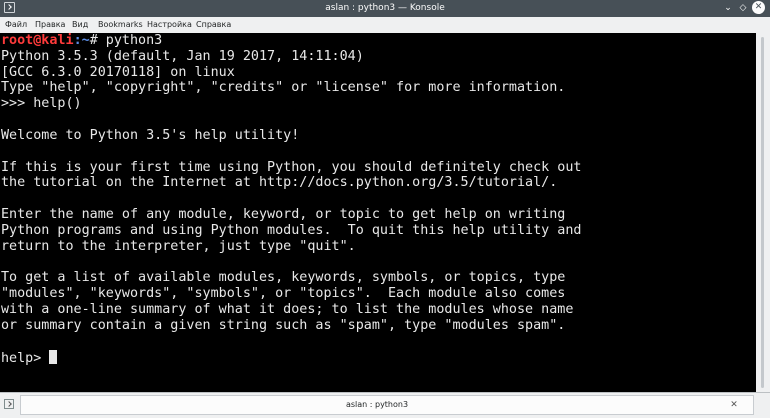  I want to click on vertical-scrollbar, so click(763, 212).